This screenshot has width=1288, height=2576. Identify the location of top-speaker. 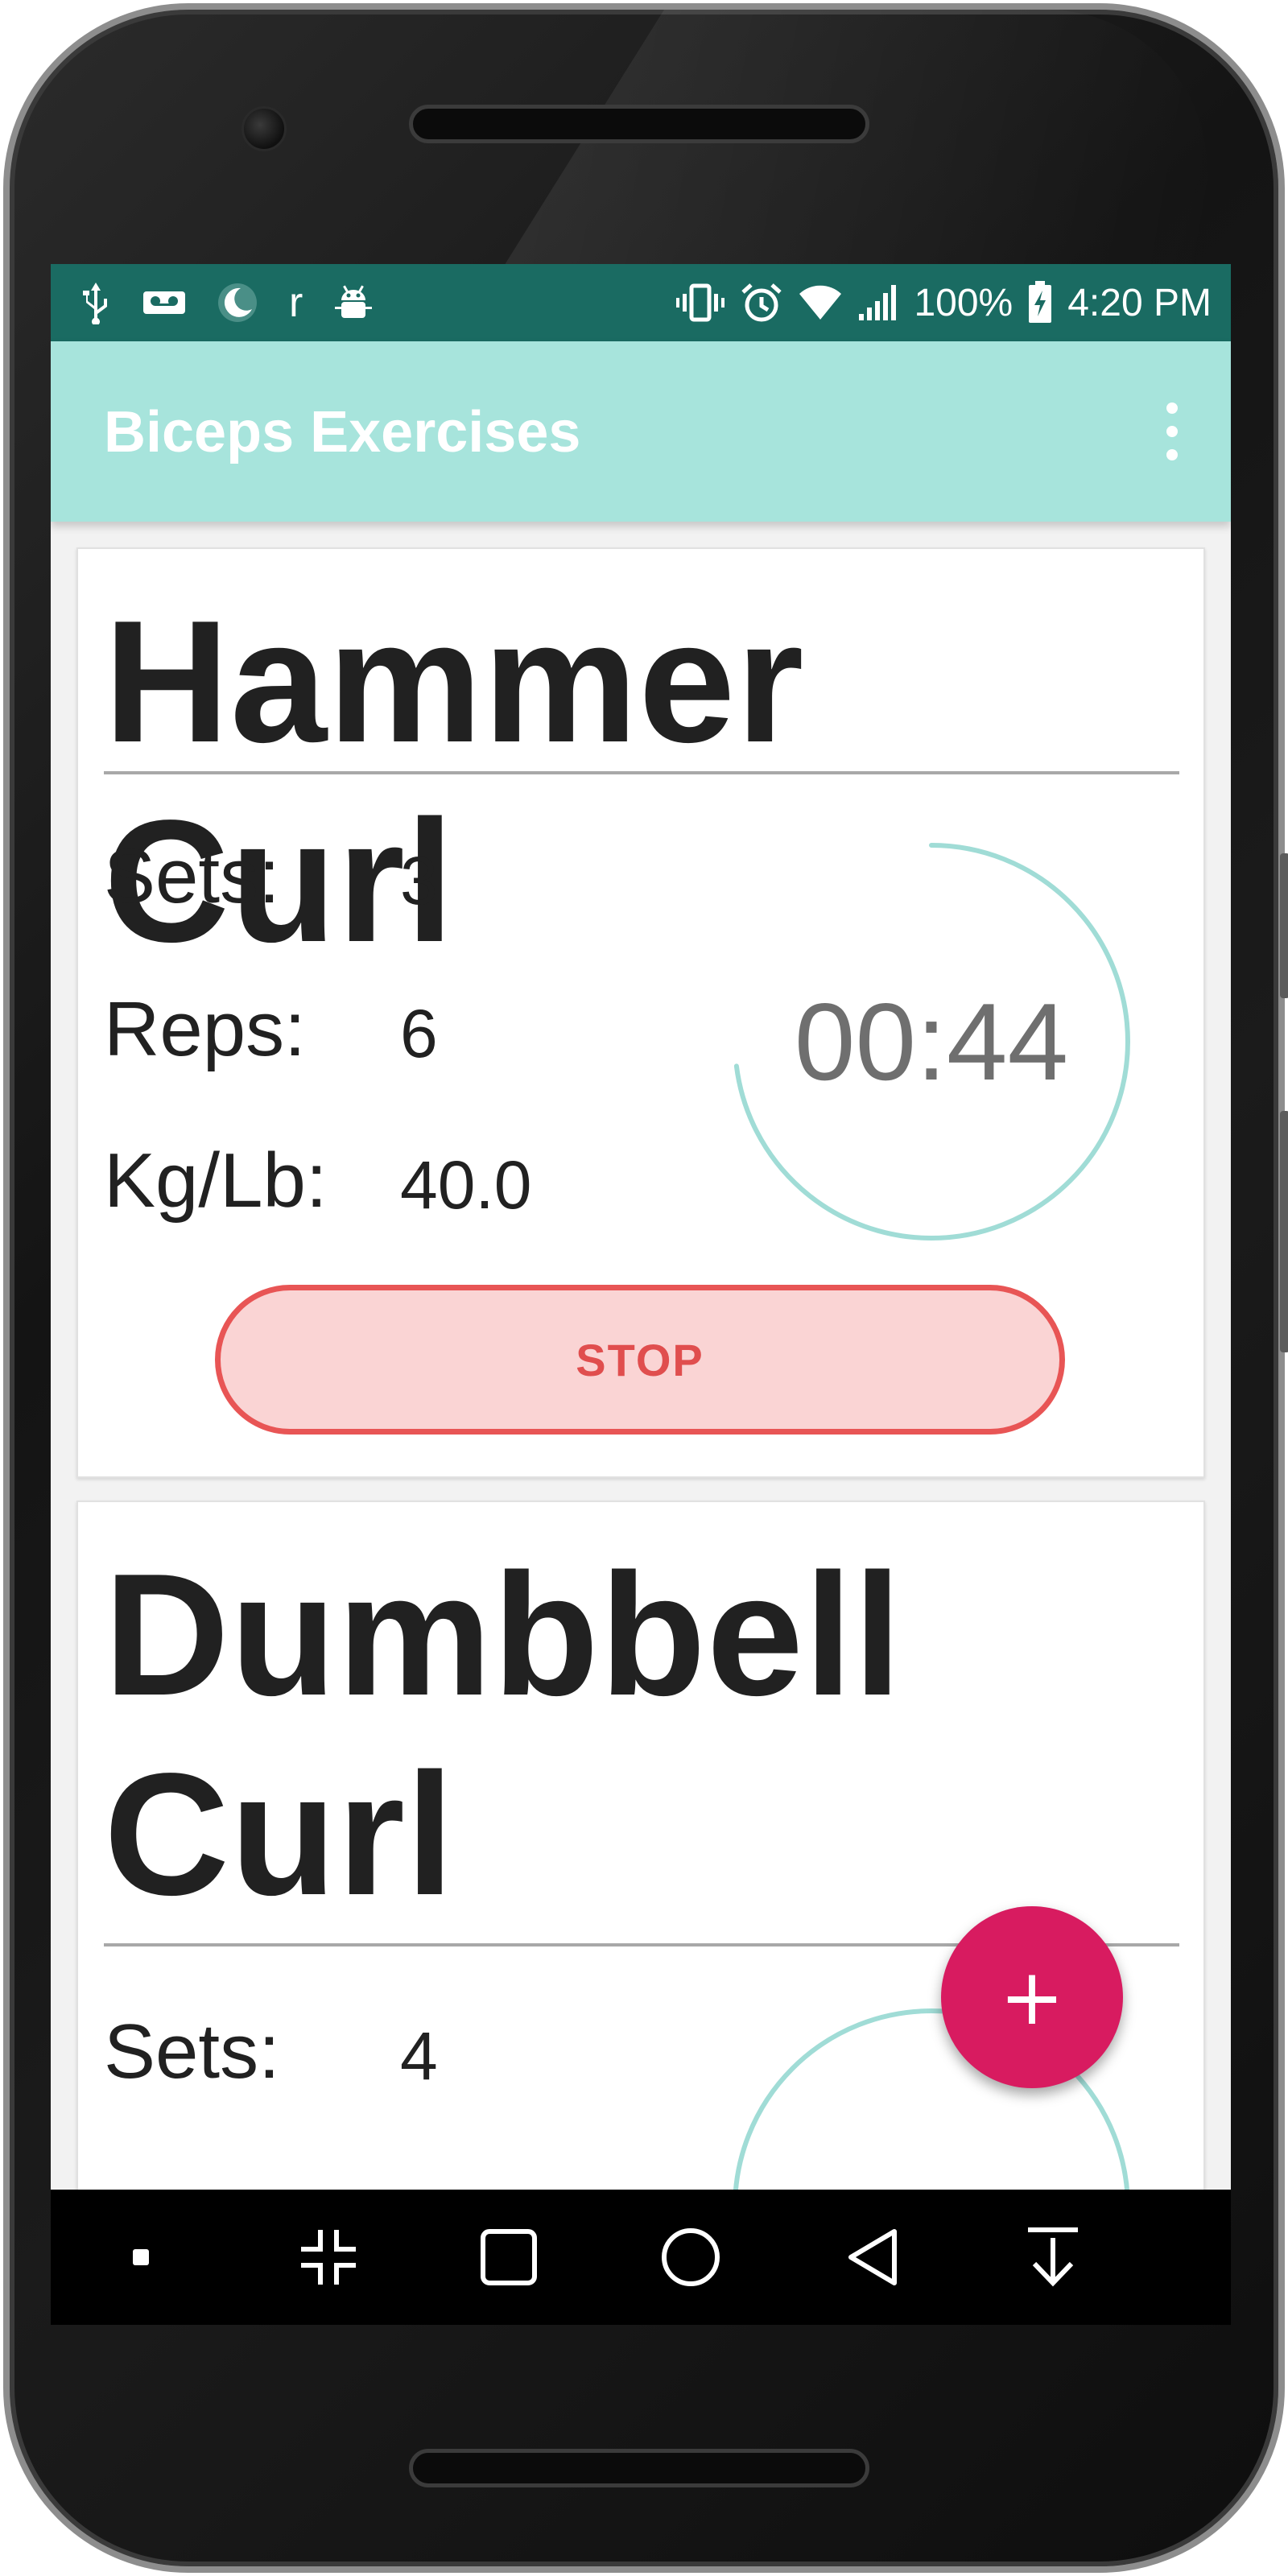
(639, 124).